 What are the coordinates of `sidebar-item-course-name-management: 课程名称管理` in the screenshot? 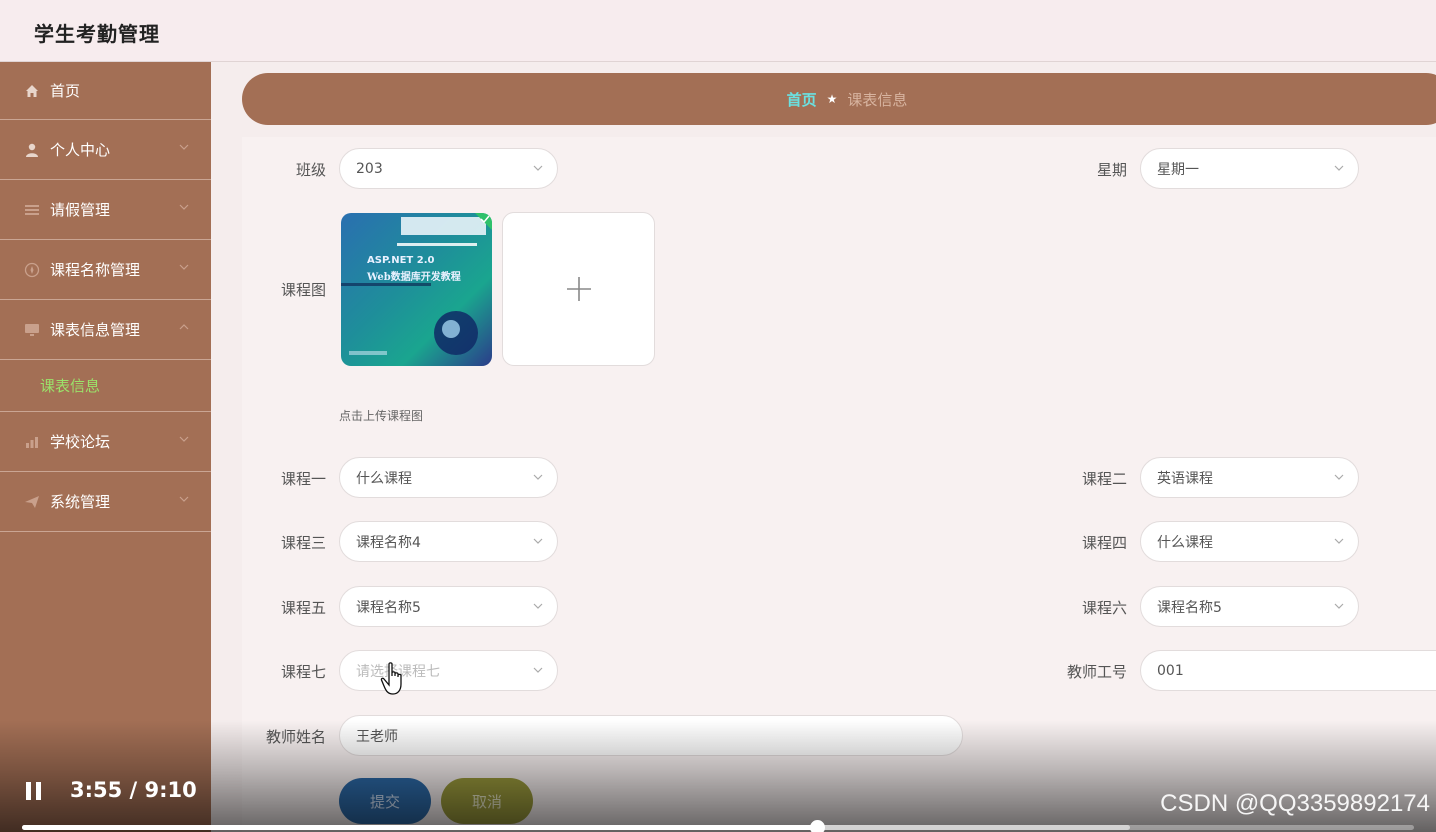 It's located at (105, 270).